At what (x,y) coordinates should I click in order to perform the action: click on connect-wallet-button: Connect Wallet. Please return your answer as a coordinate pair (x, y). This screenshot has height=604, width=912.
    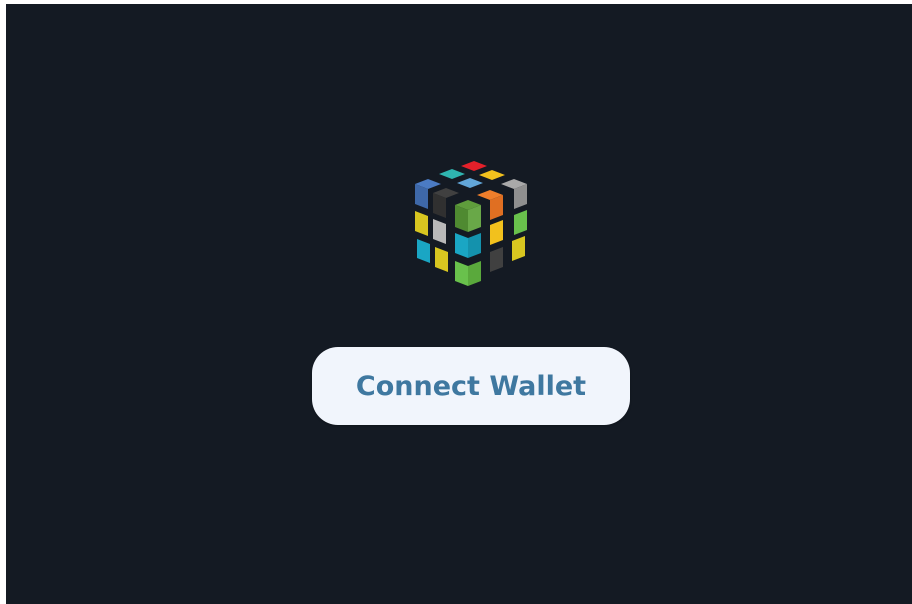
    Looking at the image, I should click on (471, 386).